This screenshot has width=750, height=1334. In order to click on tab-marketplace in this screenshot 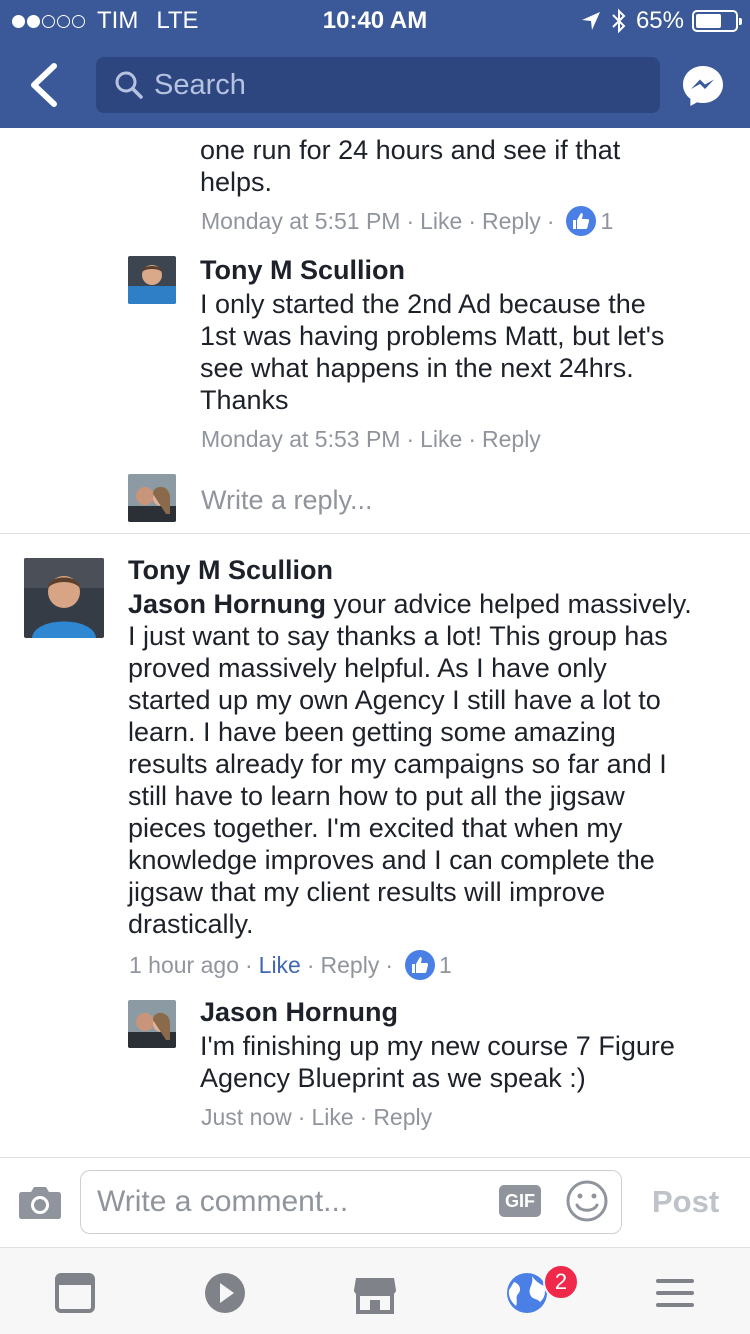, I will do `click(375, 1293)`.